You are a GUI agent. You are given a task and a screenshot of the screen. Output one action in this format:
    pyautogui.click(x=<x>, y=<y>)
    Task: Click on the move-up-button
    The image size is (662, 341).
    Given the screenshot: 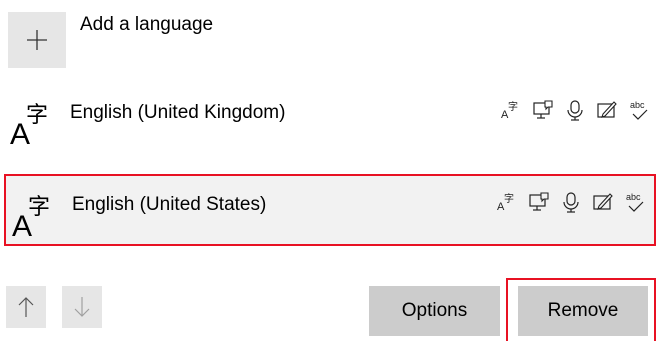 What is the action you would take?
    pyautogui.click(x=26, y=307)
    